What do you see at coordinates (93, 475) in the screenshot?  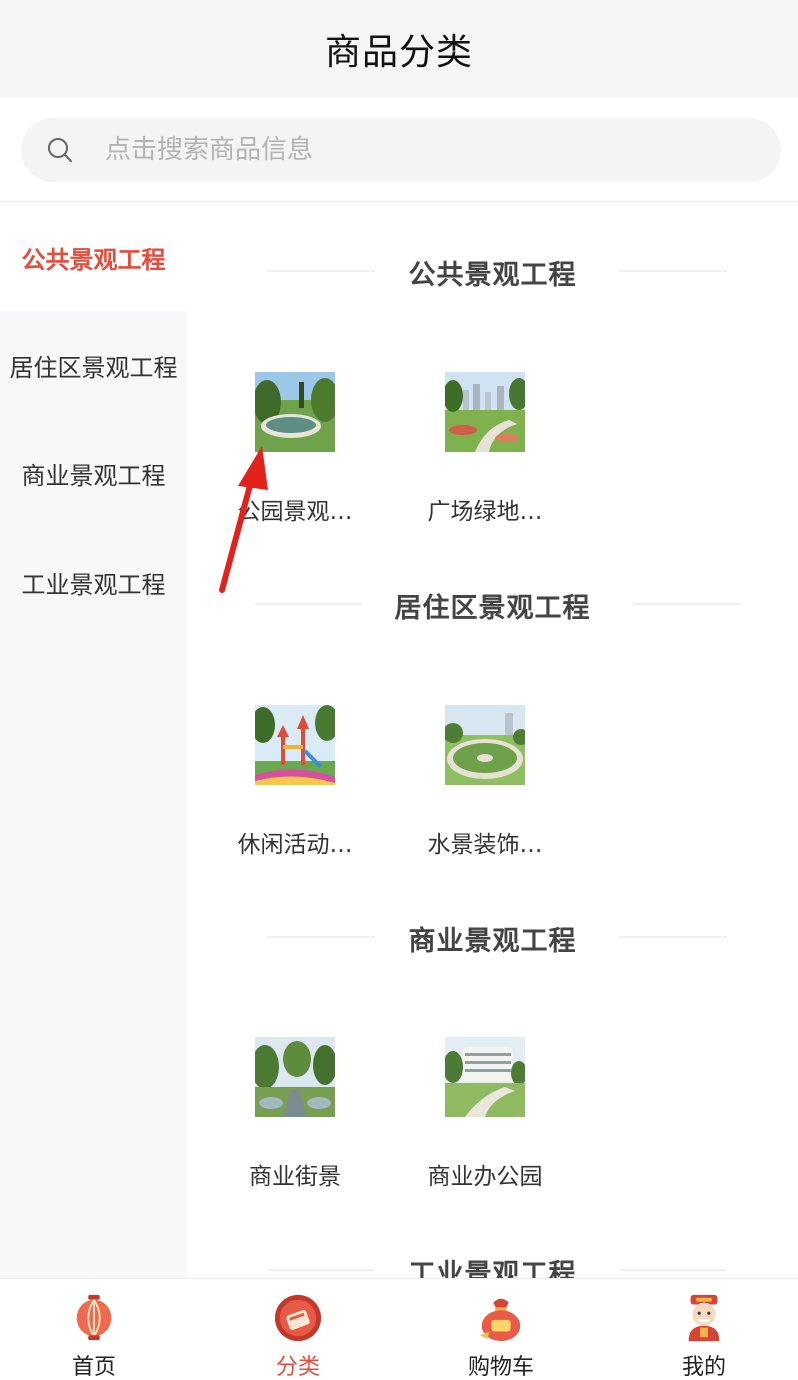 I see `sidebar-item-label: 商业景观工程` at bounding box center [93, 475].